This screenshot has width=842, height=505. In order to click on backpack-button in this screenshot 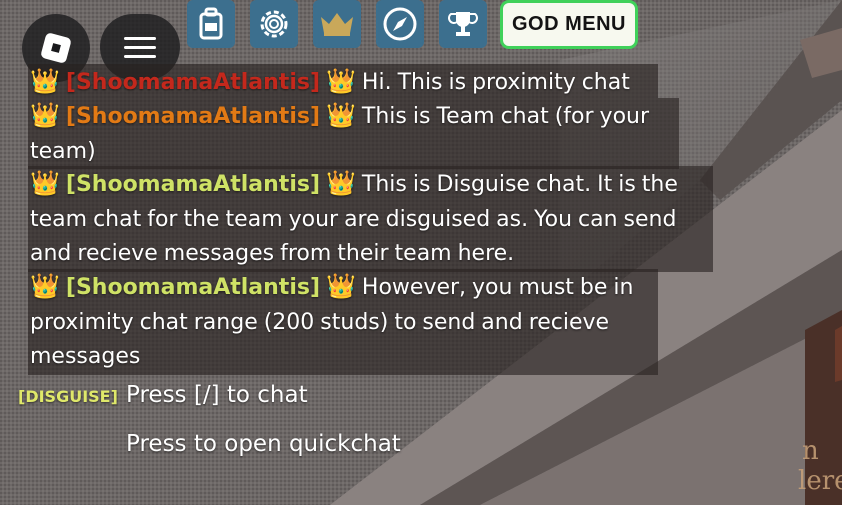, I will do `click(211, 24)`.